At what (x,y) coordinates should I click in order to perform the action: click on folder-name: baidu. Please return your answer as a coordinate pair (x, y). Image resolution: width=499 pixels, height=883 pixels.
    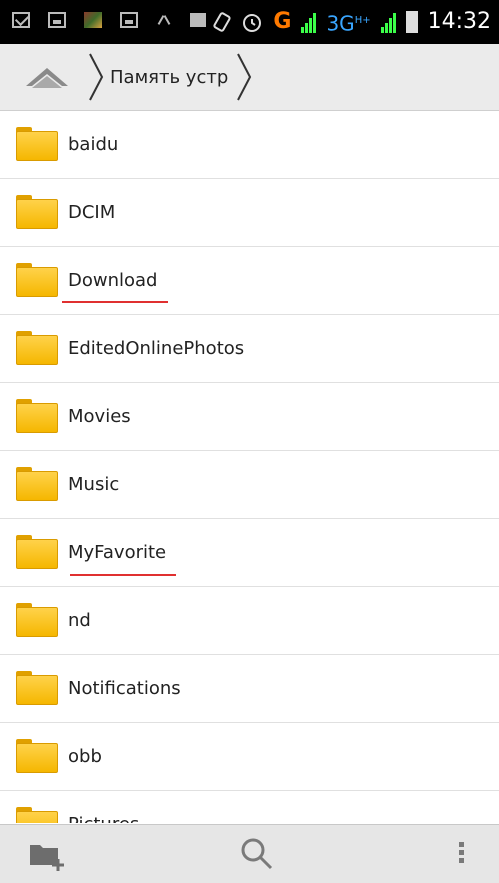
    Looking at the image, I should click on (93, 144).